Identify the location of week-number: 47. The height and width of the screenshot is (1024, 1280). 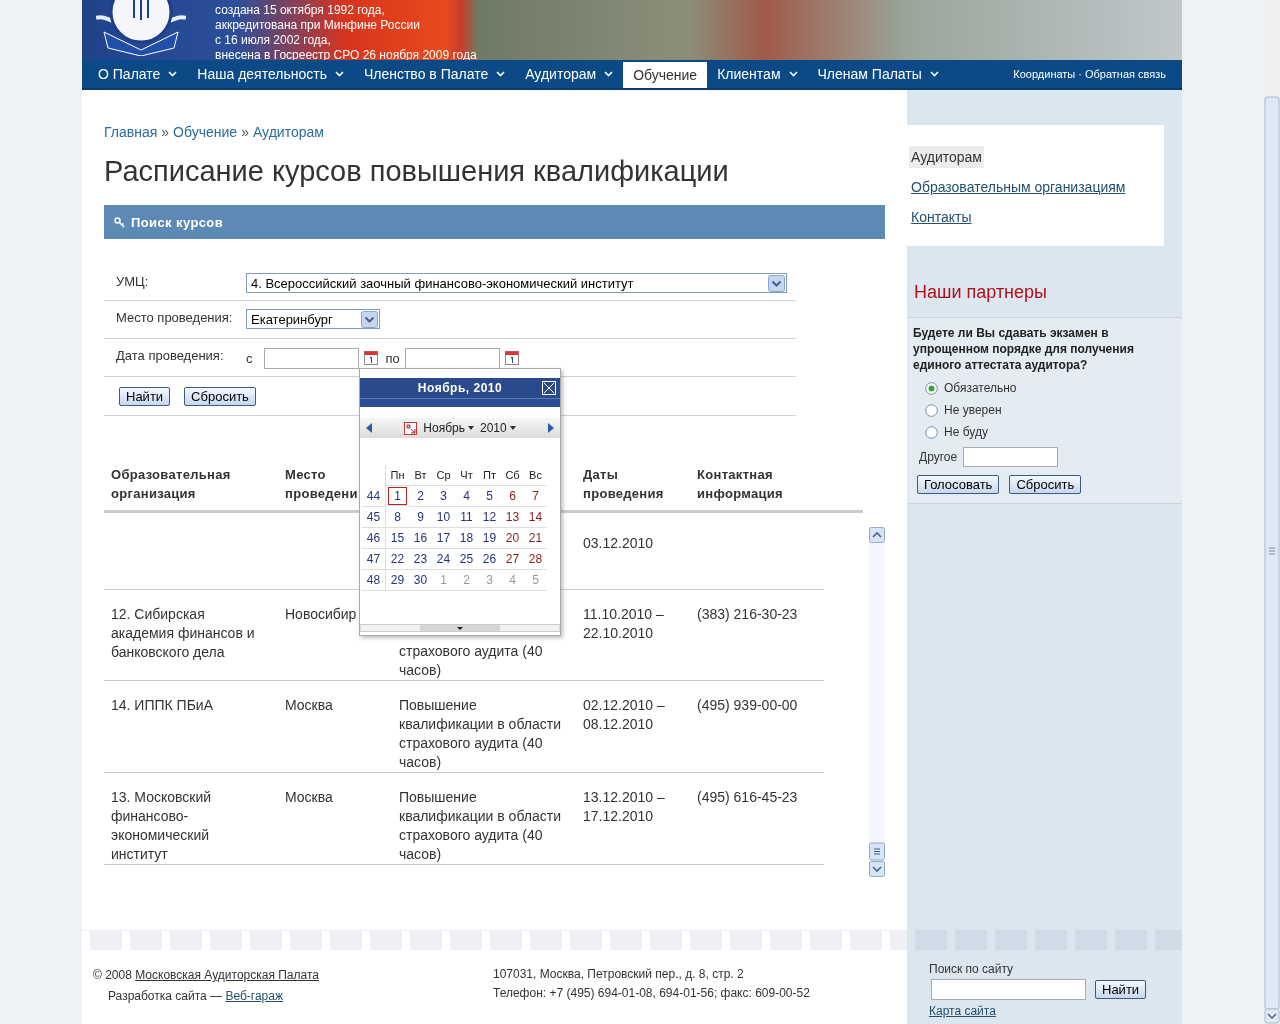
(374, 559).